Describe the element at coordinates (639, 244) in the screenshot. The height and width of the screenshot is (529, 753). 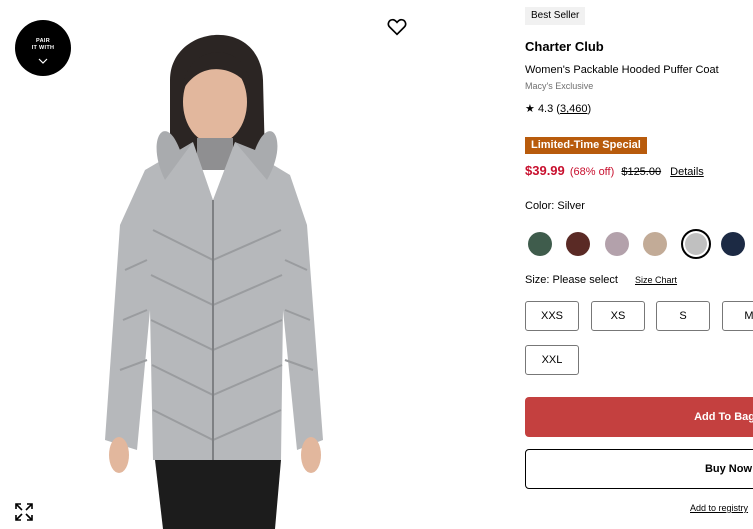
I see `color-swatches` at that location.